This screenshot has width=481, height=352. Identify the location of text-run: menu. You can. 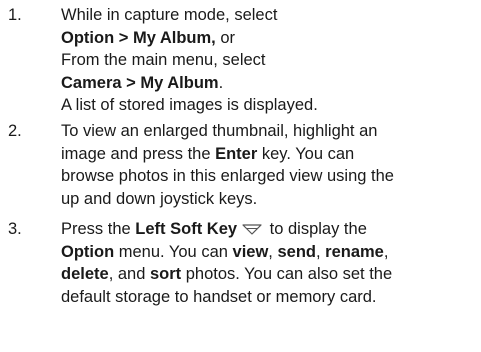
(173, 251).